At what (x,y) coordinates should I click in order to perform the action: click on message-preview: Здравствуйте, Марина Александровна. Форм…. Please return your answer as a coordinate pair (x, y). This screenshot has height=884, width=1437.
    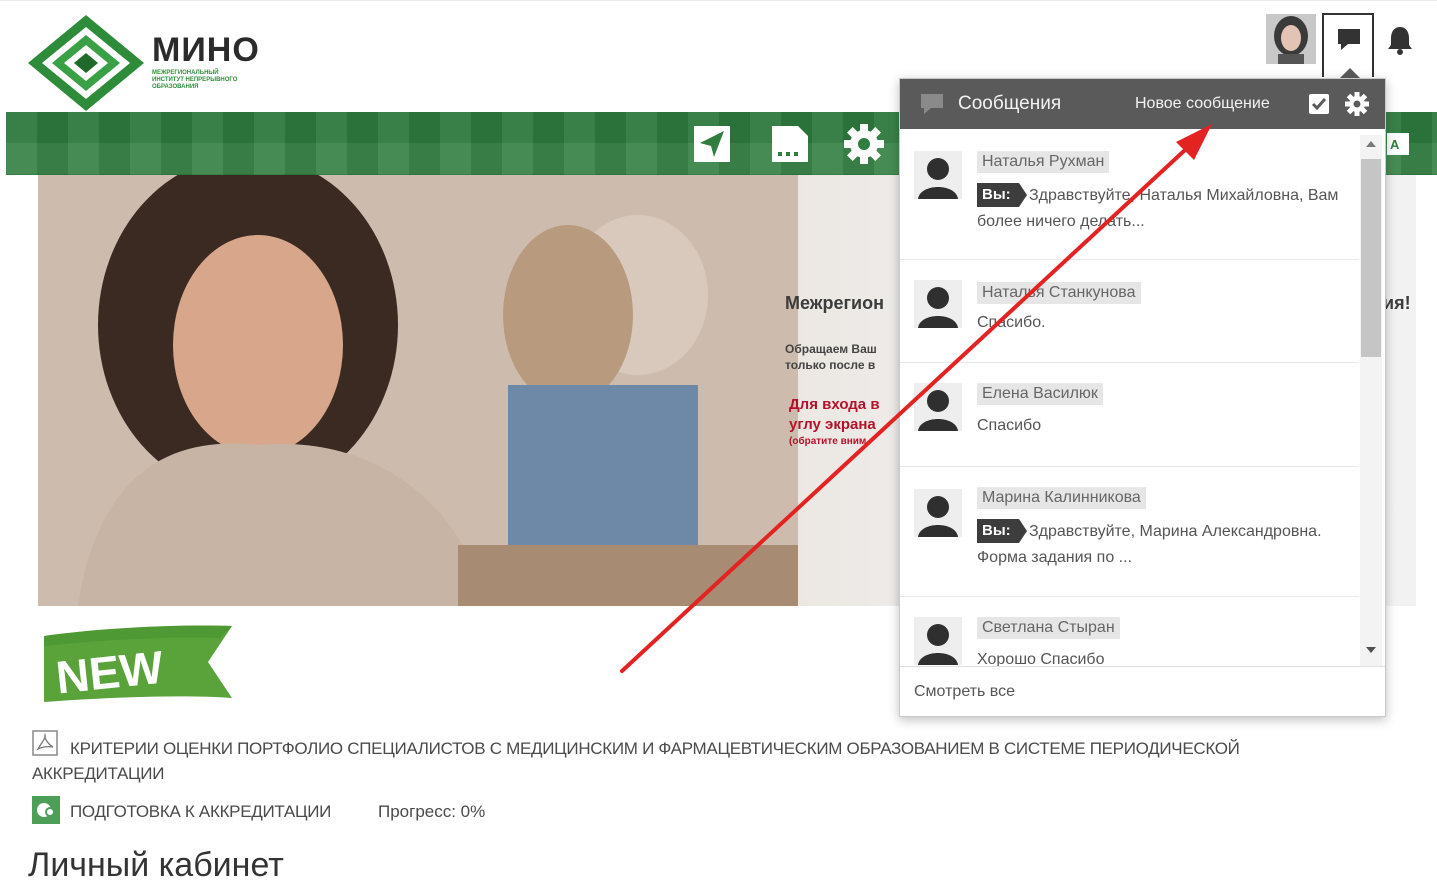
    Looking at the image, I should click on (1149, 544).